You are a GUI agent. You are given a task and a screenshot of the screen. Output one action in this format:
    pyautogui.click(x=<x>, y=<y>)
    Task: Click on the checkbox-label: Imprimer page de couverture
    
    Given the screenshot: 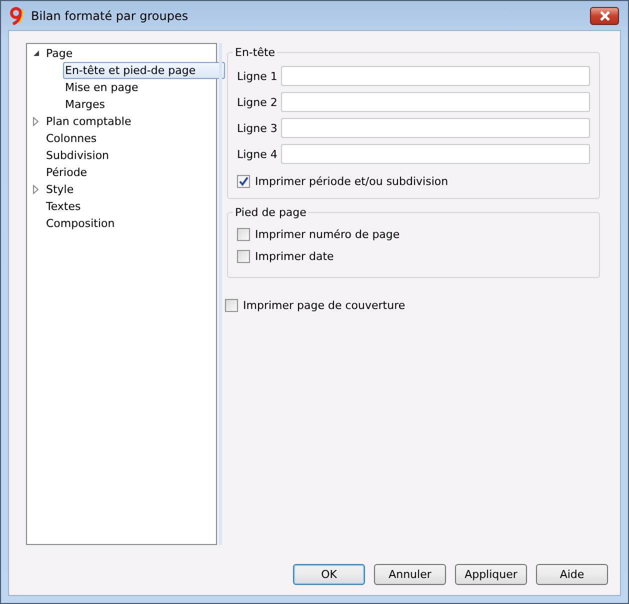 What is the action you would take?
    pyautogui.click(x=324, y=305)
    